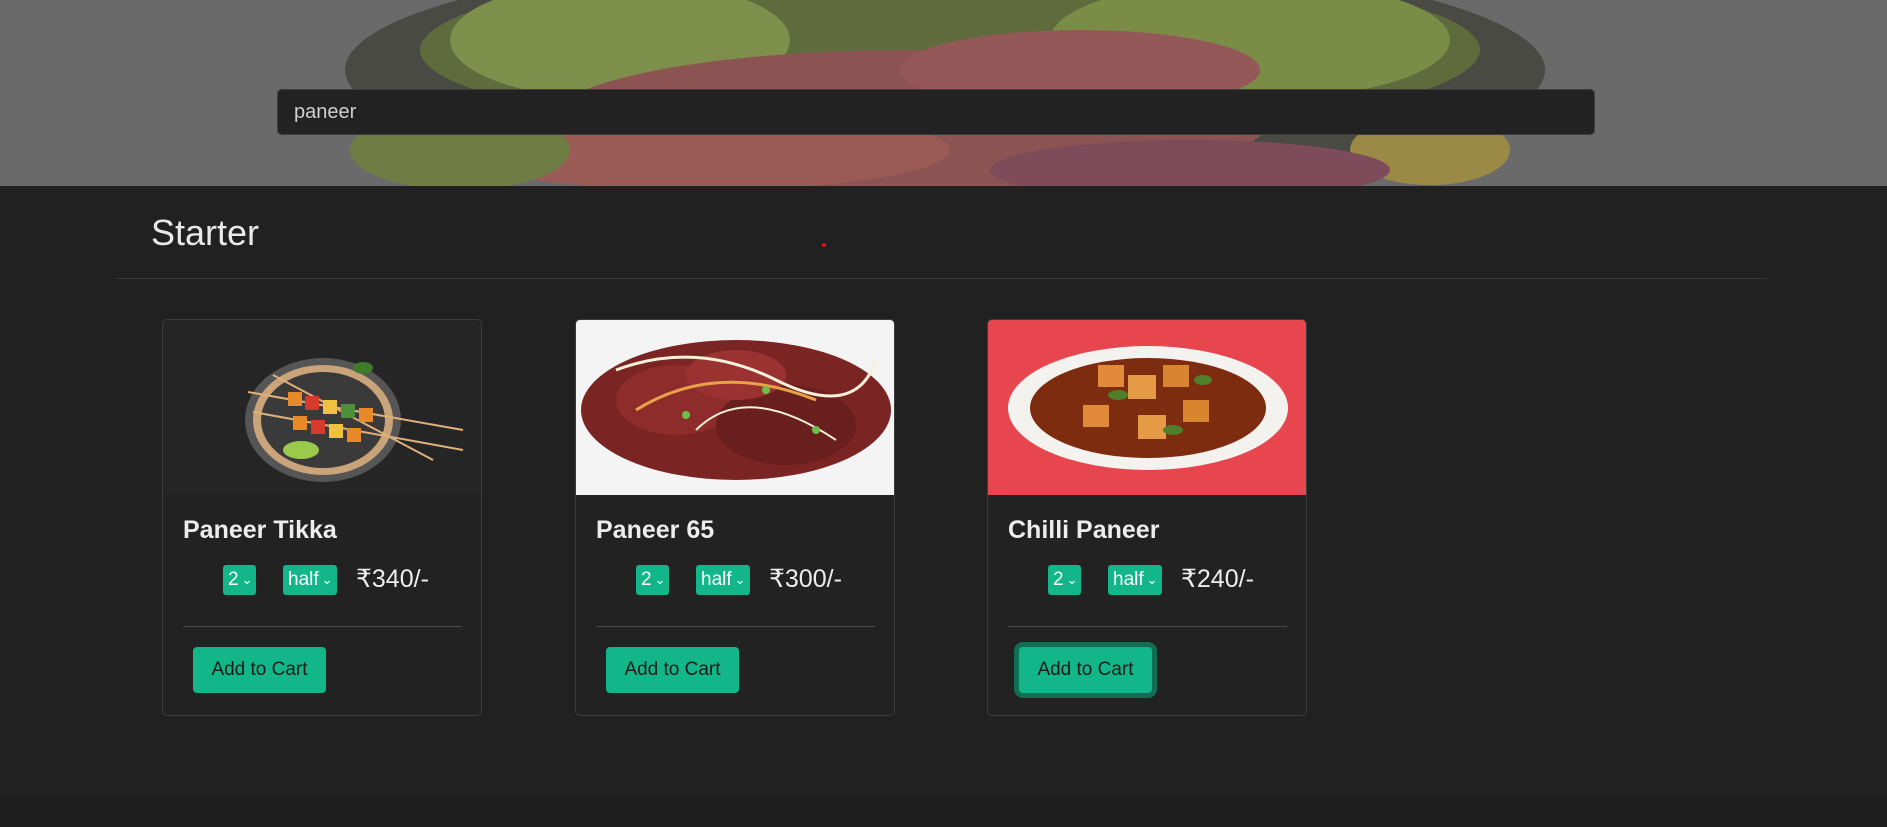  What do you see at coordinates (1084, 530) in the screenshot?
I see `item-name: Chilli Paneer` at bounding box center [1084, 530].